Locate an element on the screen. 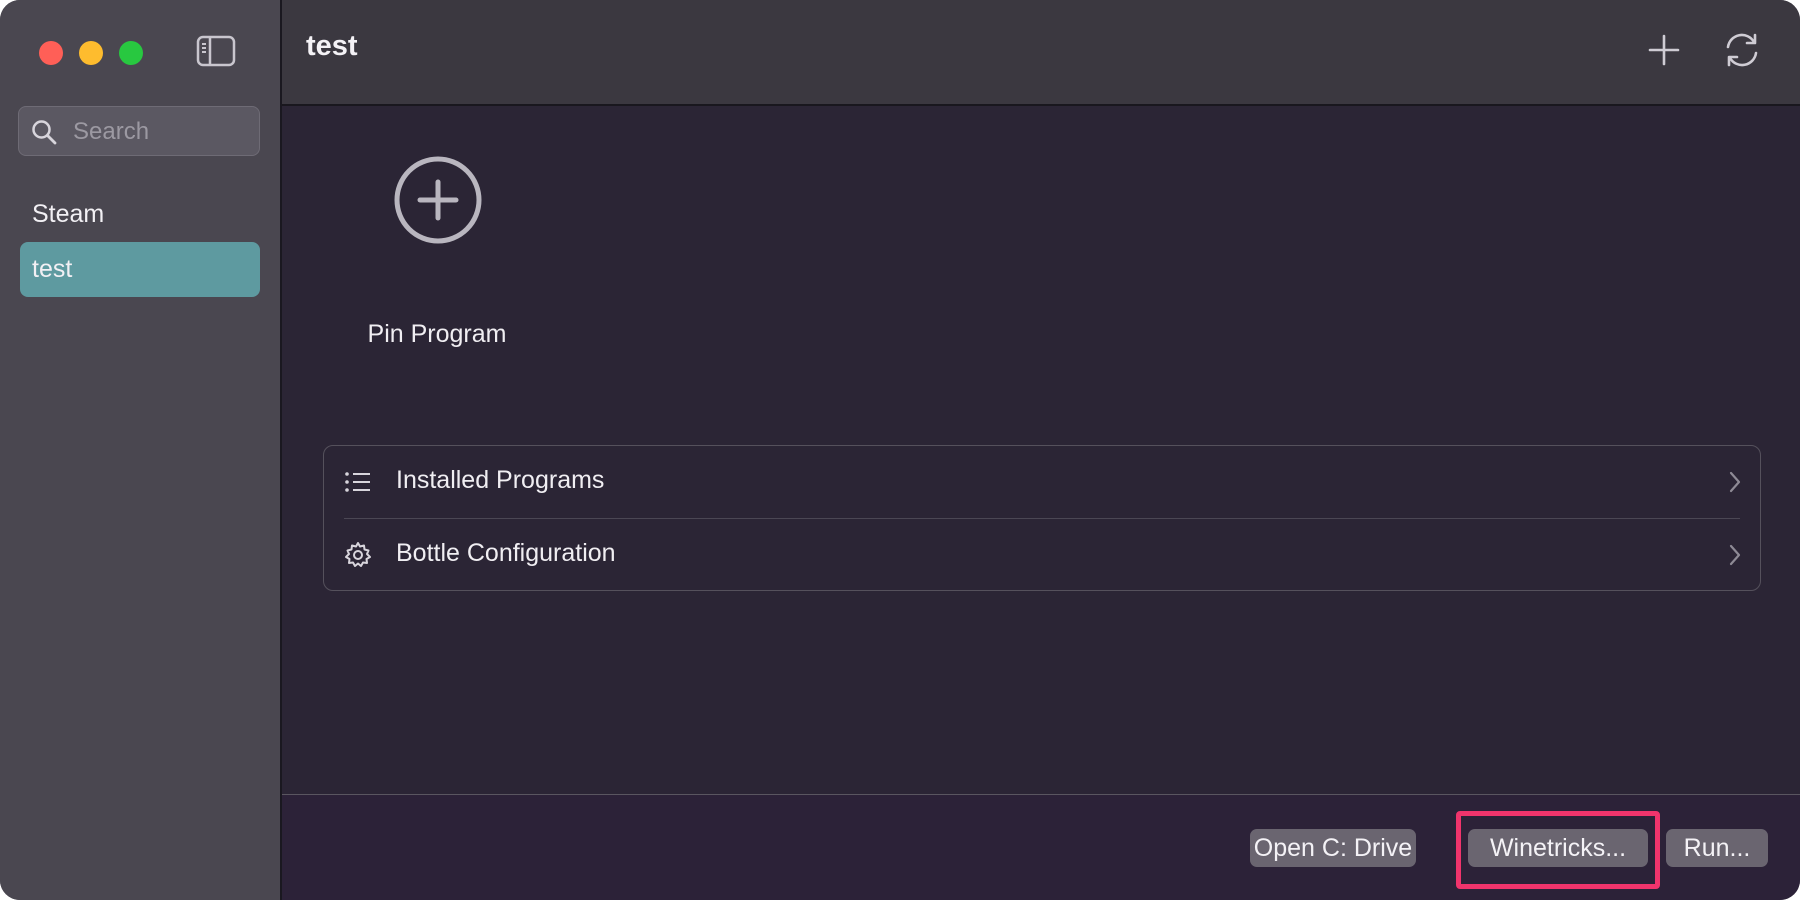 The width and height of the screenshot is (1800, 900). pin-program-label: Pin Program is located at coordinates (437, 334).